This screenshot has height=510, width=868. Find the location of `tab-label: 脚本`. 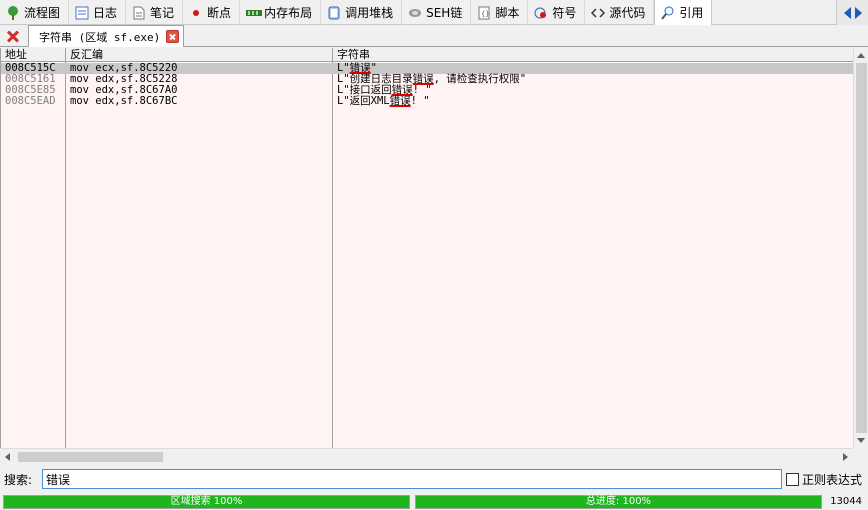

tab-label: 脚本 is located at coordinates (507, 13).